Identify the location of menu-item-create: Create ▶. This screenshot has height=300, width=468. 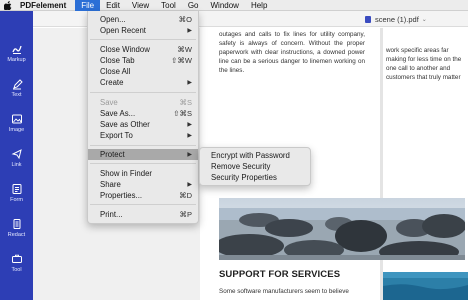
(143, 82).